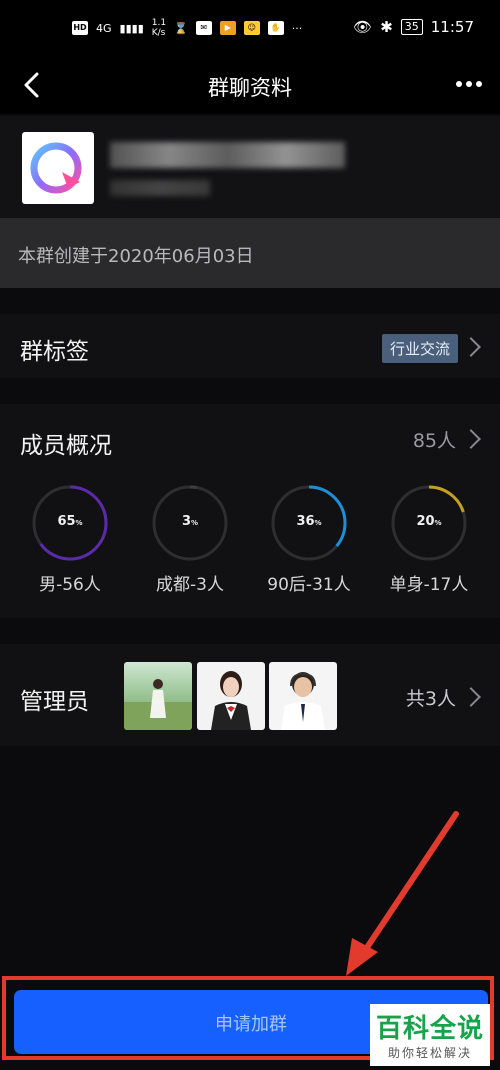 The width and height of the screenshot is (500, 1070). What do you see at coordinates (227, 28) in the screenshot?
I see `app-icon: ▶` at bounding box center [227, 28].